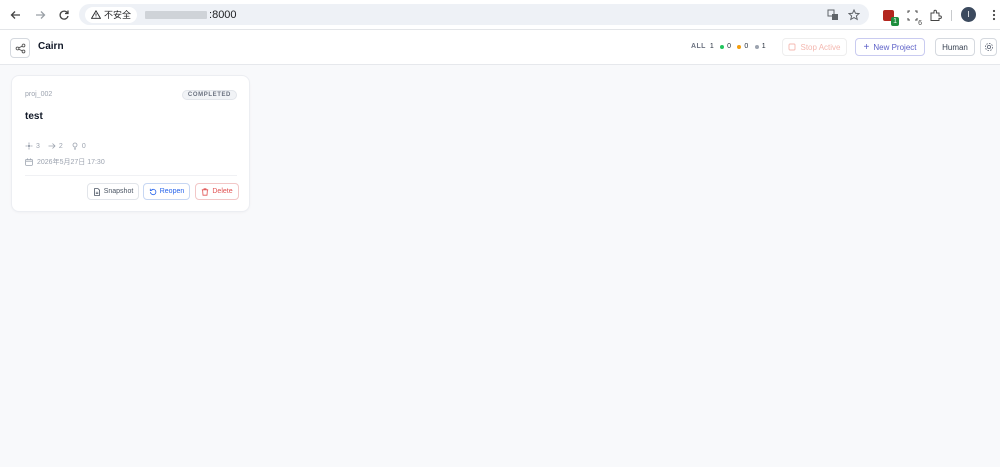 The image size is (1000, 467). What do you see at coordinates (895, 47) in the screenshot?
I see `new-project-label: New Project` at bounding box center [895, 47].